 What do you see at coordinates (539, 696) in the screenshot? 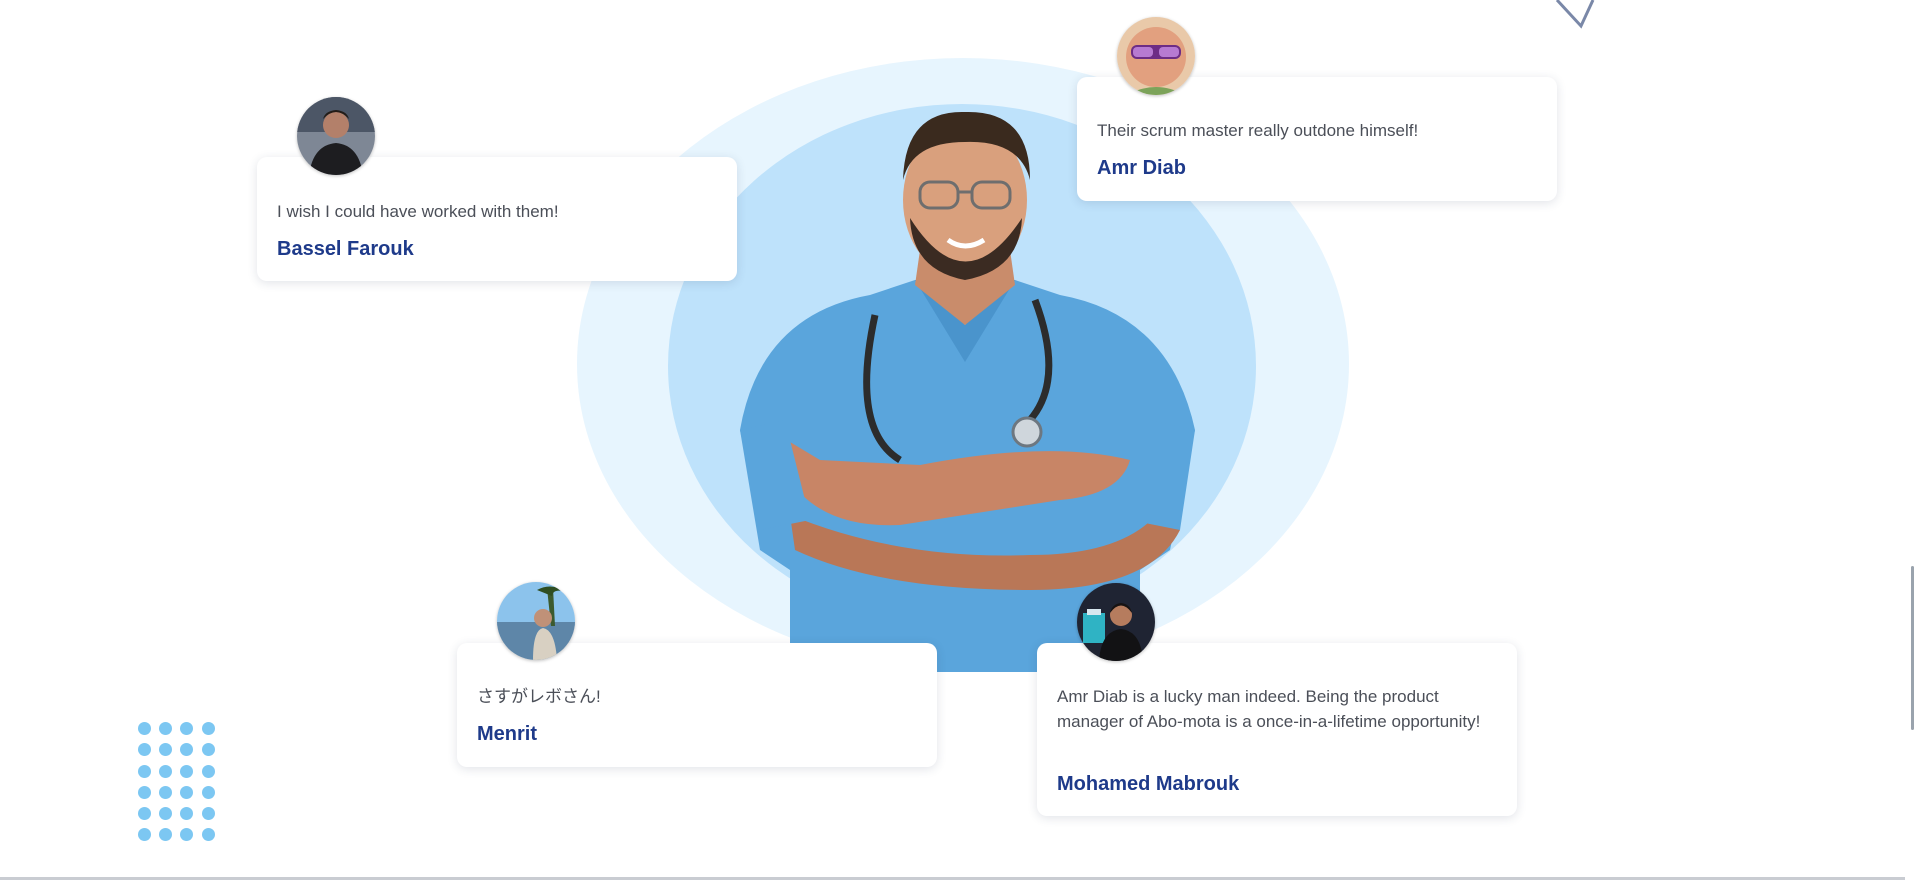
I see `testimonial-quote: さすがレボさん!` at bounding box center [539, 696].